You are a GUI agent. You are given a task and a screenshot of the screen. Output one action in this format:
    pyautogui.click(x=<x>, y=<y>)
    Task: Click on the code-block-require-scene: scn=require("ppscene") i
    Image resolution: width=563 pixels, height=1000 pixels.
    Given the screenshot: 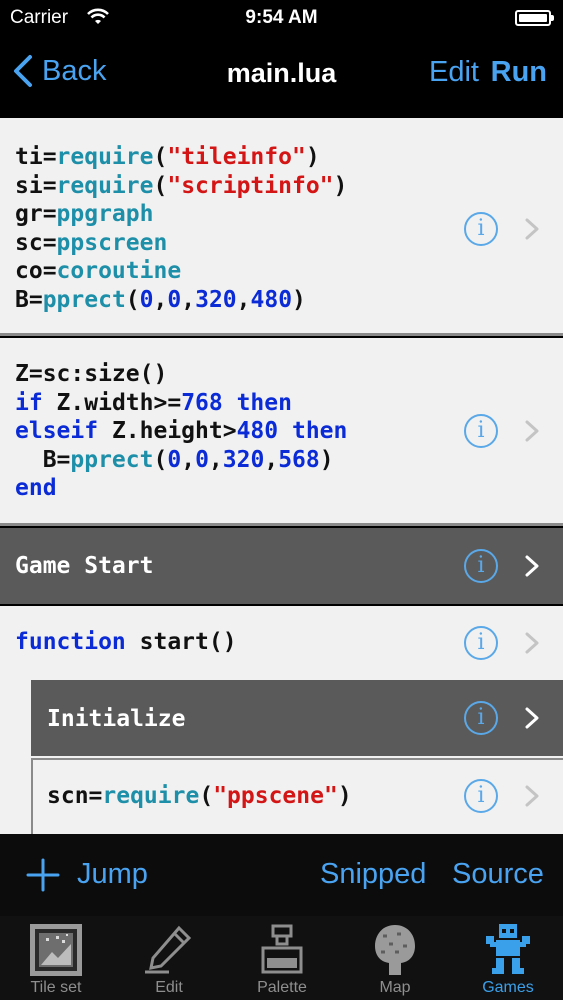 What is the action you would take?
    pyautogui.click(x=297, y=796)
    